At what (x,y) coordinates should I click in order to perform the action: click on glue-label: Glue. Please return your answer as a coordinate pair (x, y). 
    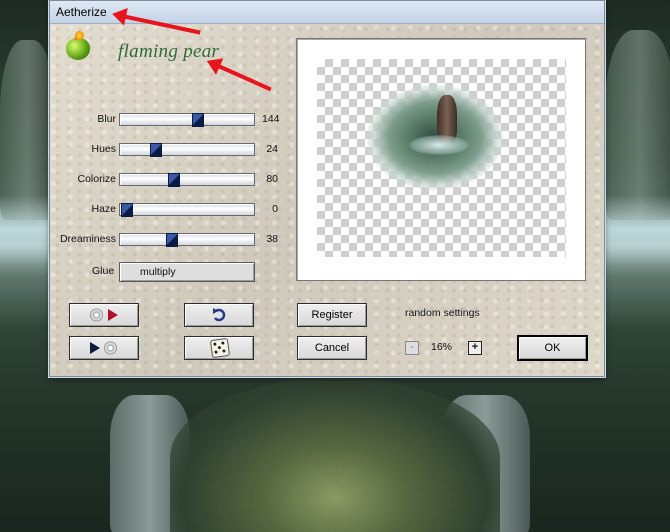
    Looking at the image, I should click on (103, 271).